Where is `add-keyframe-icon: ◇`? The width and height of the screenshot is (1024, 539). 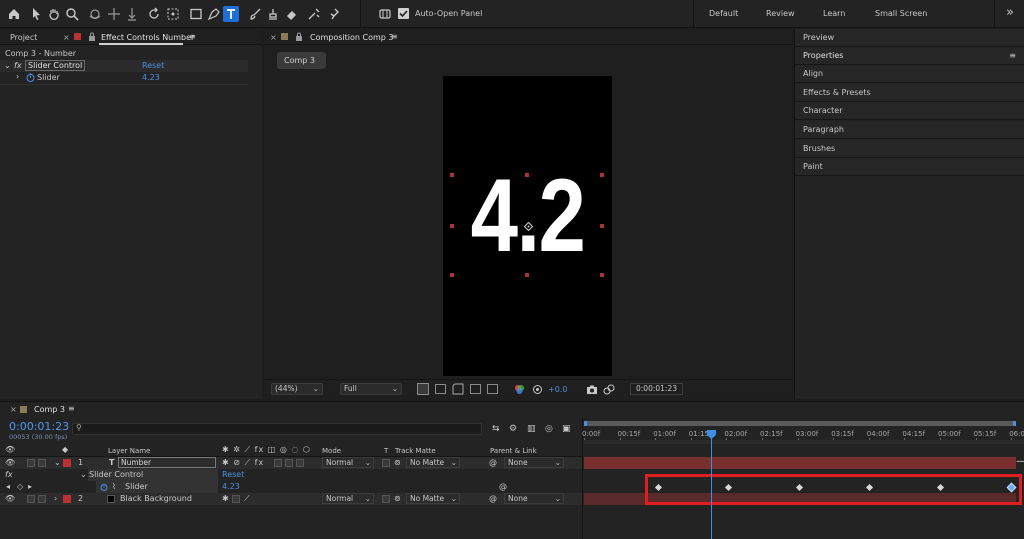 add-keyframe-icon: ◇ is located at coordinates (20, 487).